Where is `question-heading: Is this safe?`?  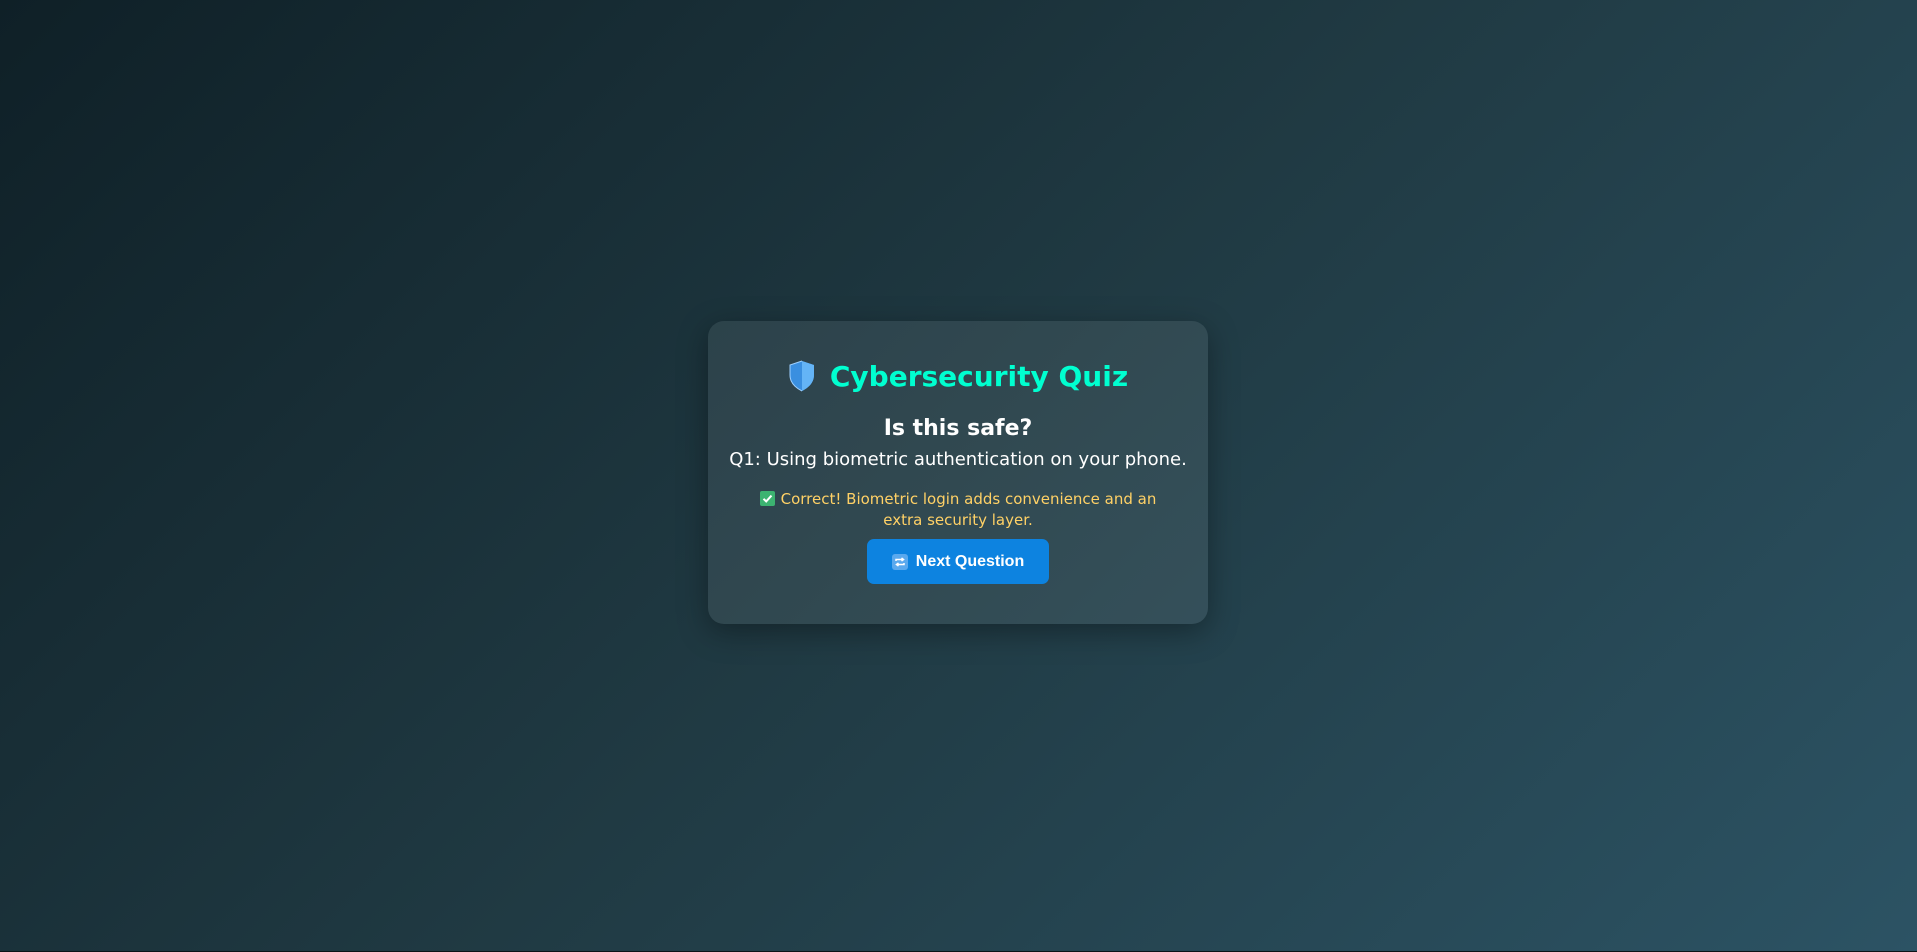 question-heading: Is this safe? is located at coordinates (958, 428).